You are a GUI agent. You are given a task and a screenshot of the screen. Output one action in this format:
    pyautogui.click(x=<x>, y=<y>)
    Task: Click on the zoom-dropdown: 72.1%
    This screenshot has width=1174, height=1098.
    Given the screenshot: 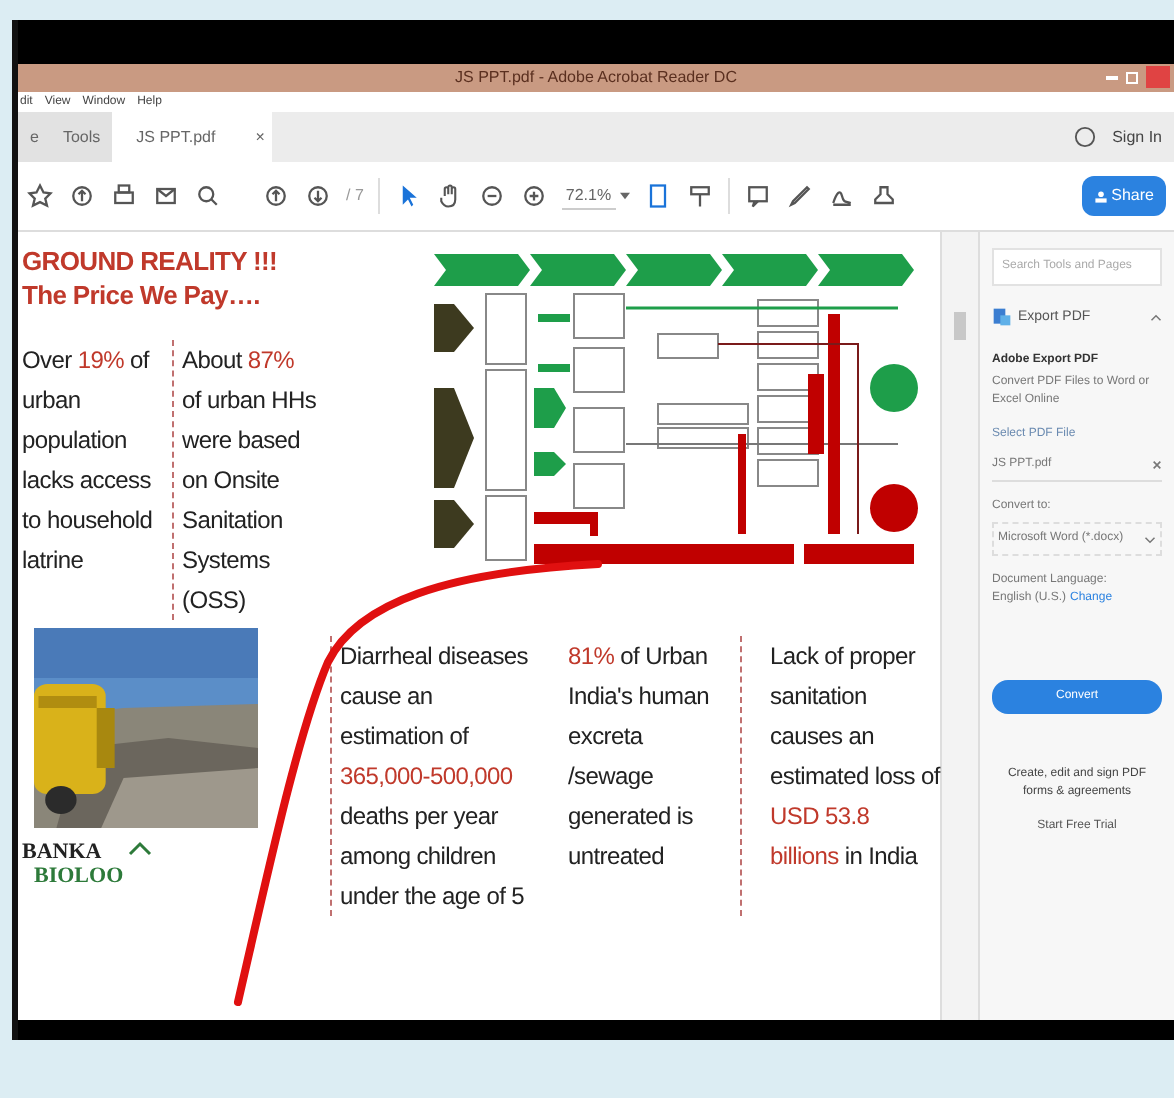 What is the action you would take?
    pyautogui.click(x=588, y=196)
    